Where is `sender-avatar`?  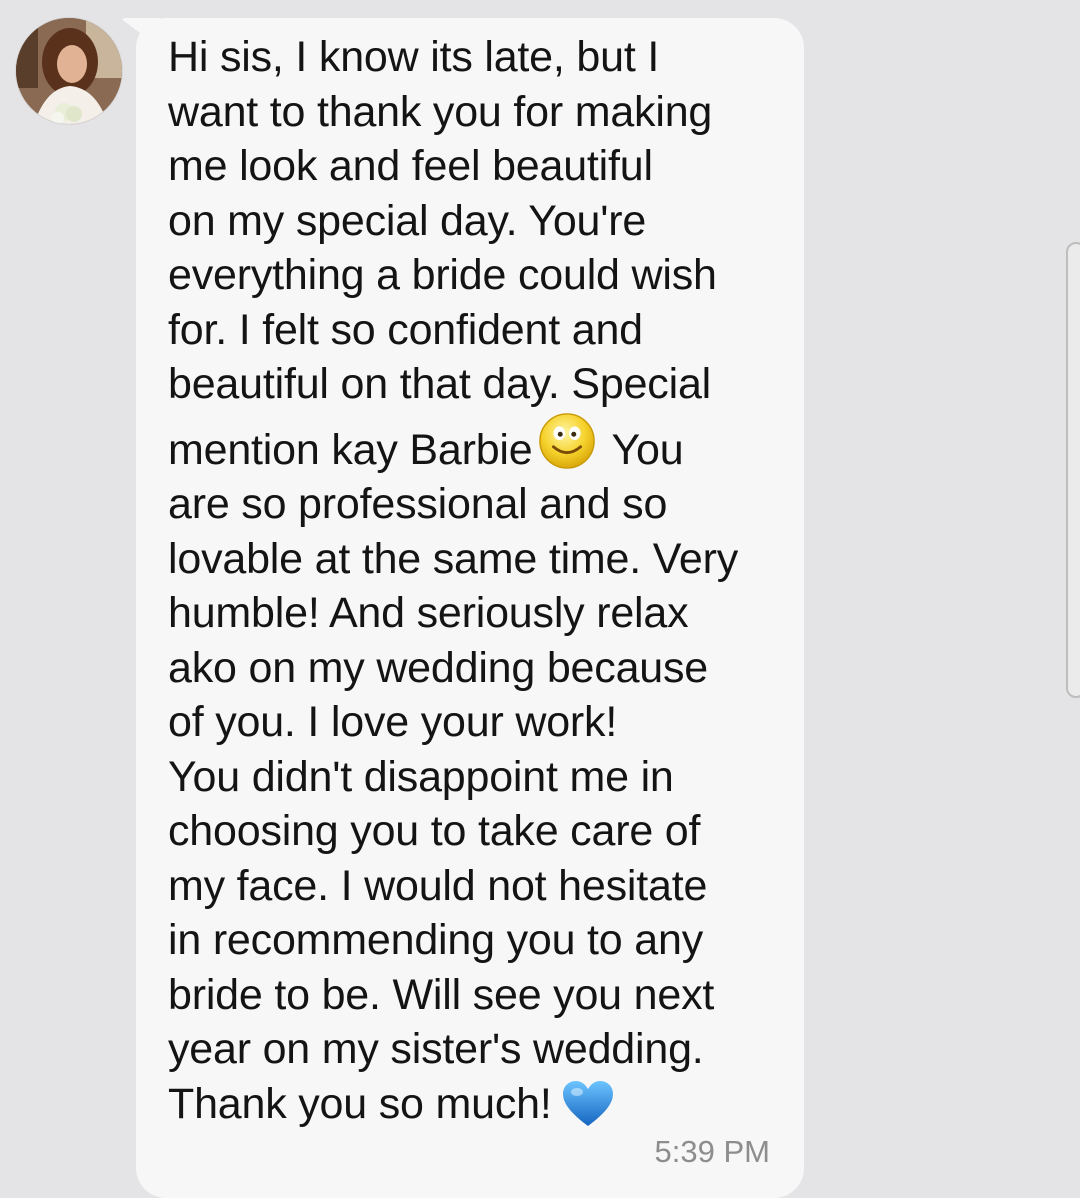 sender-avatar is located at coordinates (69, 71).